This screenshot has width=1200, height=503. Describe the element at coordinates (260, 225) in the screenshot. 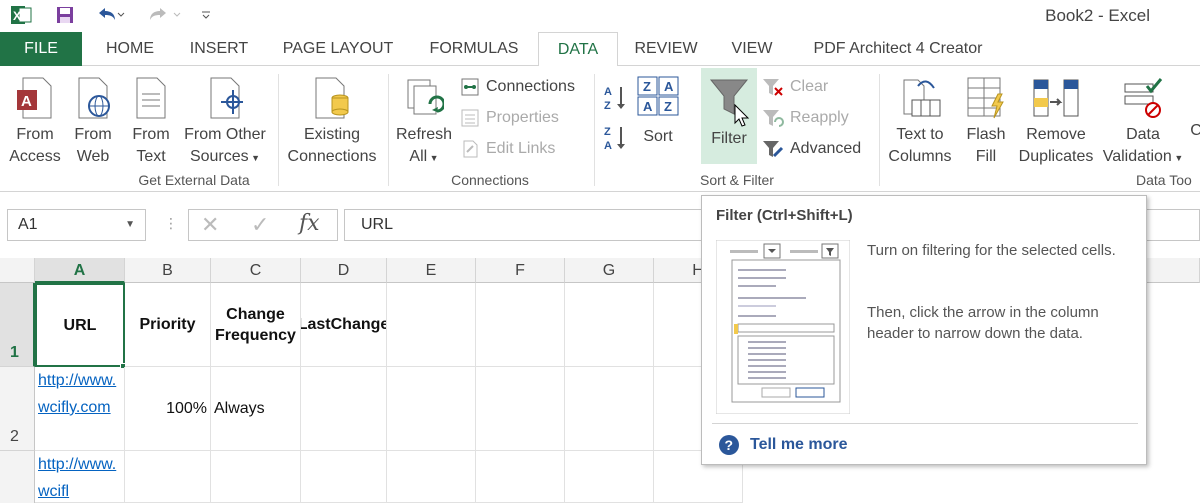

I see `enter-icon: ✓` at that location.